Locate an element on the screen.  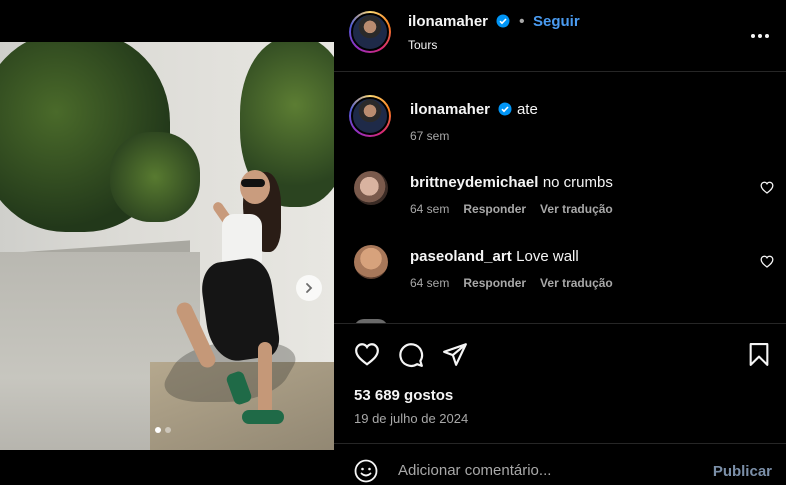
author-username: ilonamaher is located at coordinates (448, 21).